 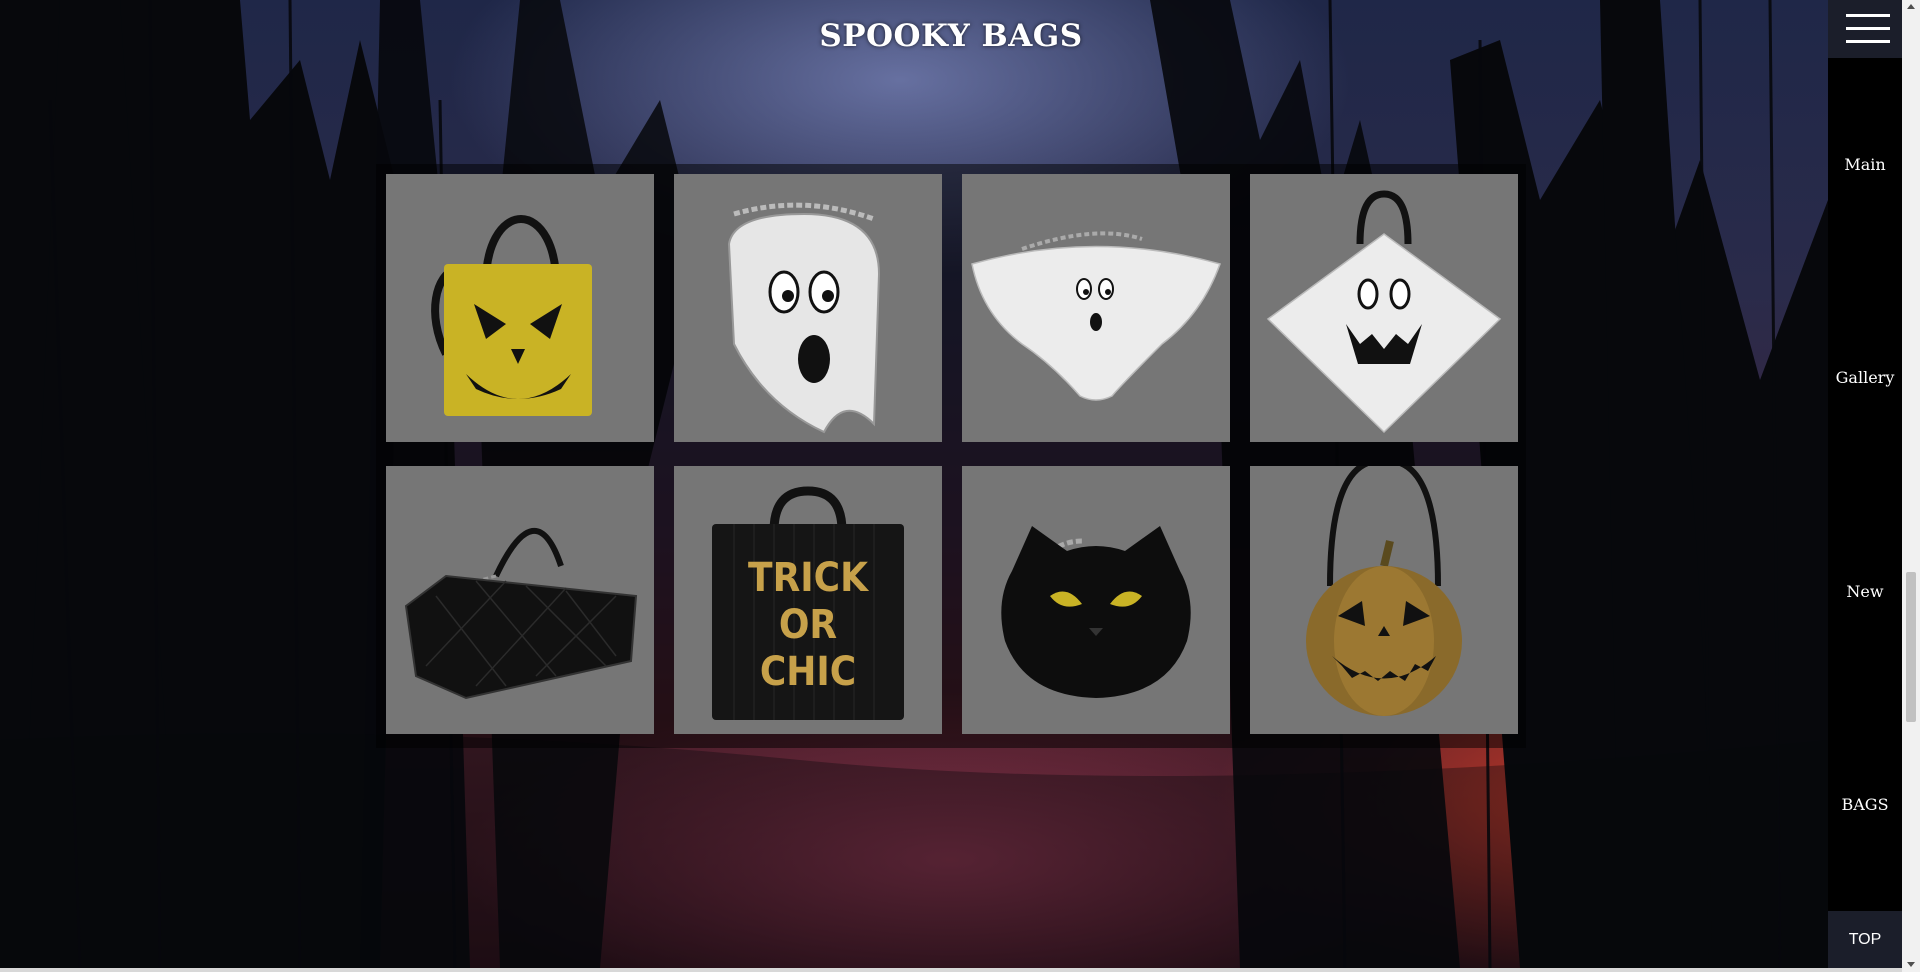 I want to click on gallery-item-ghost-clutch-small-face, so click(x=1096, y=308).